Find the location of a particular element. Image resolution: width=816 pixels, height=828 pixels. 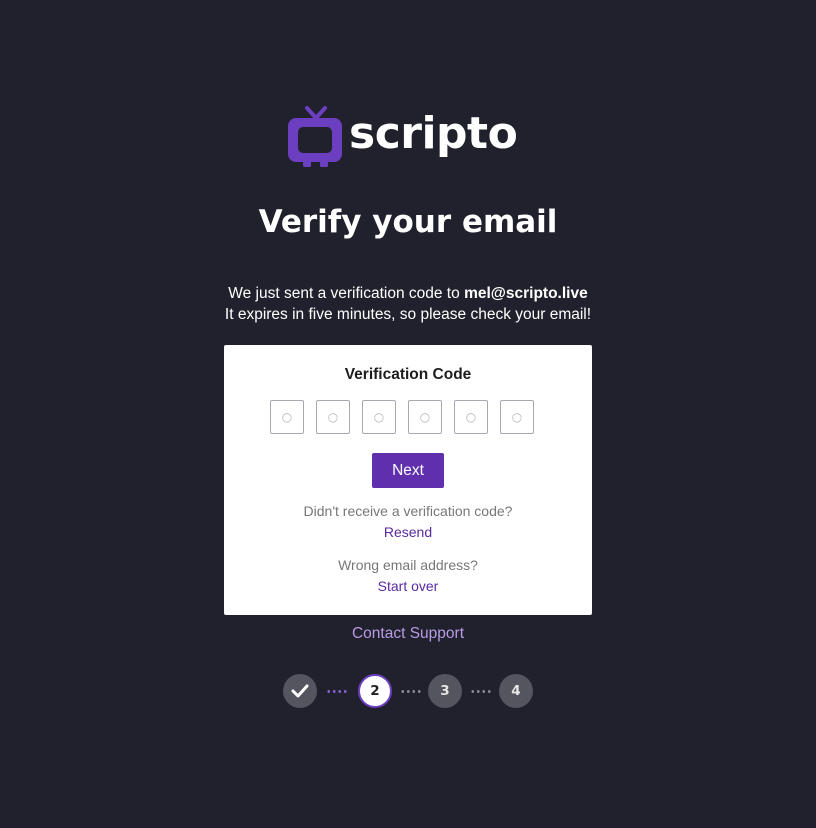

step-3: 3 is located at coordinates (445, 691).